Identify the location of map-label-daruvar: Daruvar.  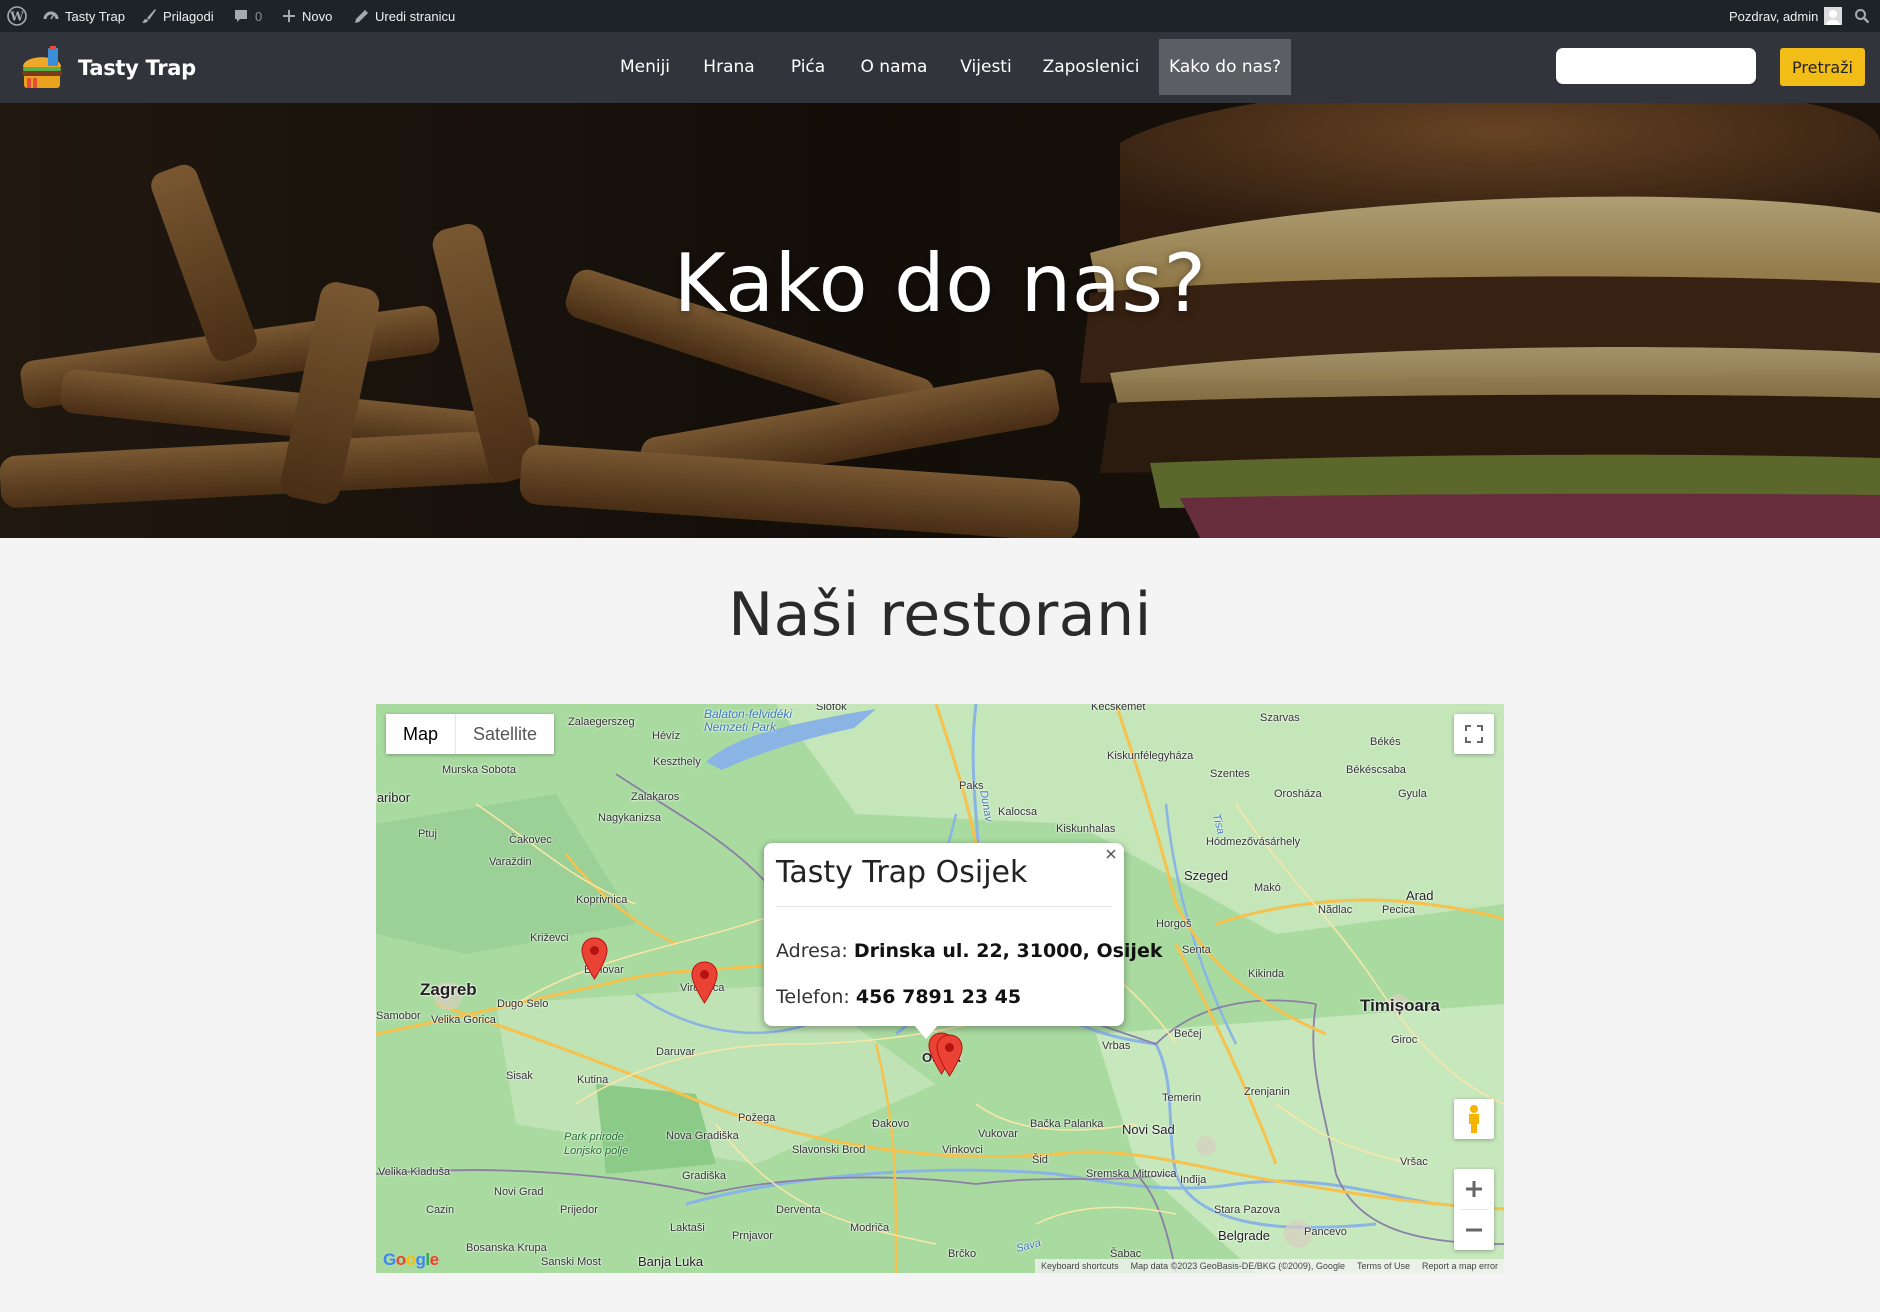
(676, 1052).